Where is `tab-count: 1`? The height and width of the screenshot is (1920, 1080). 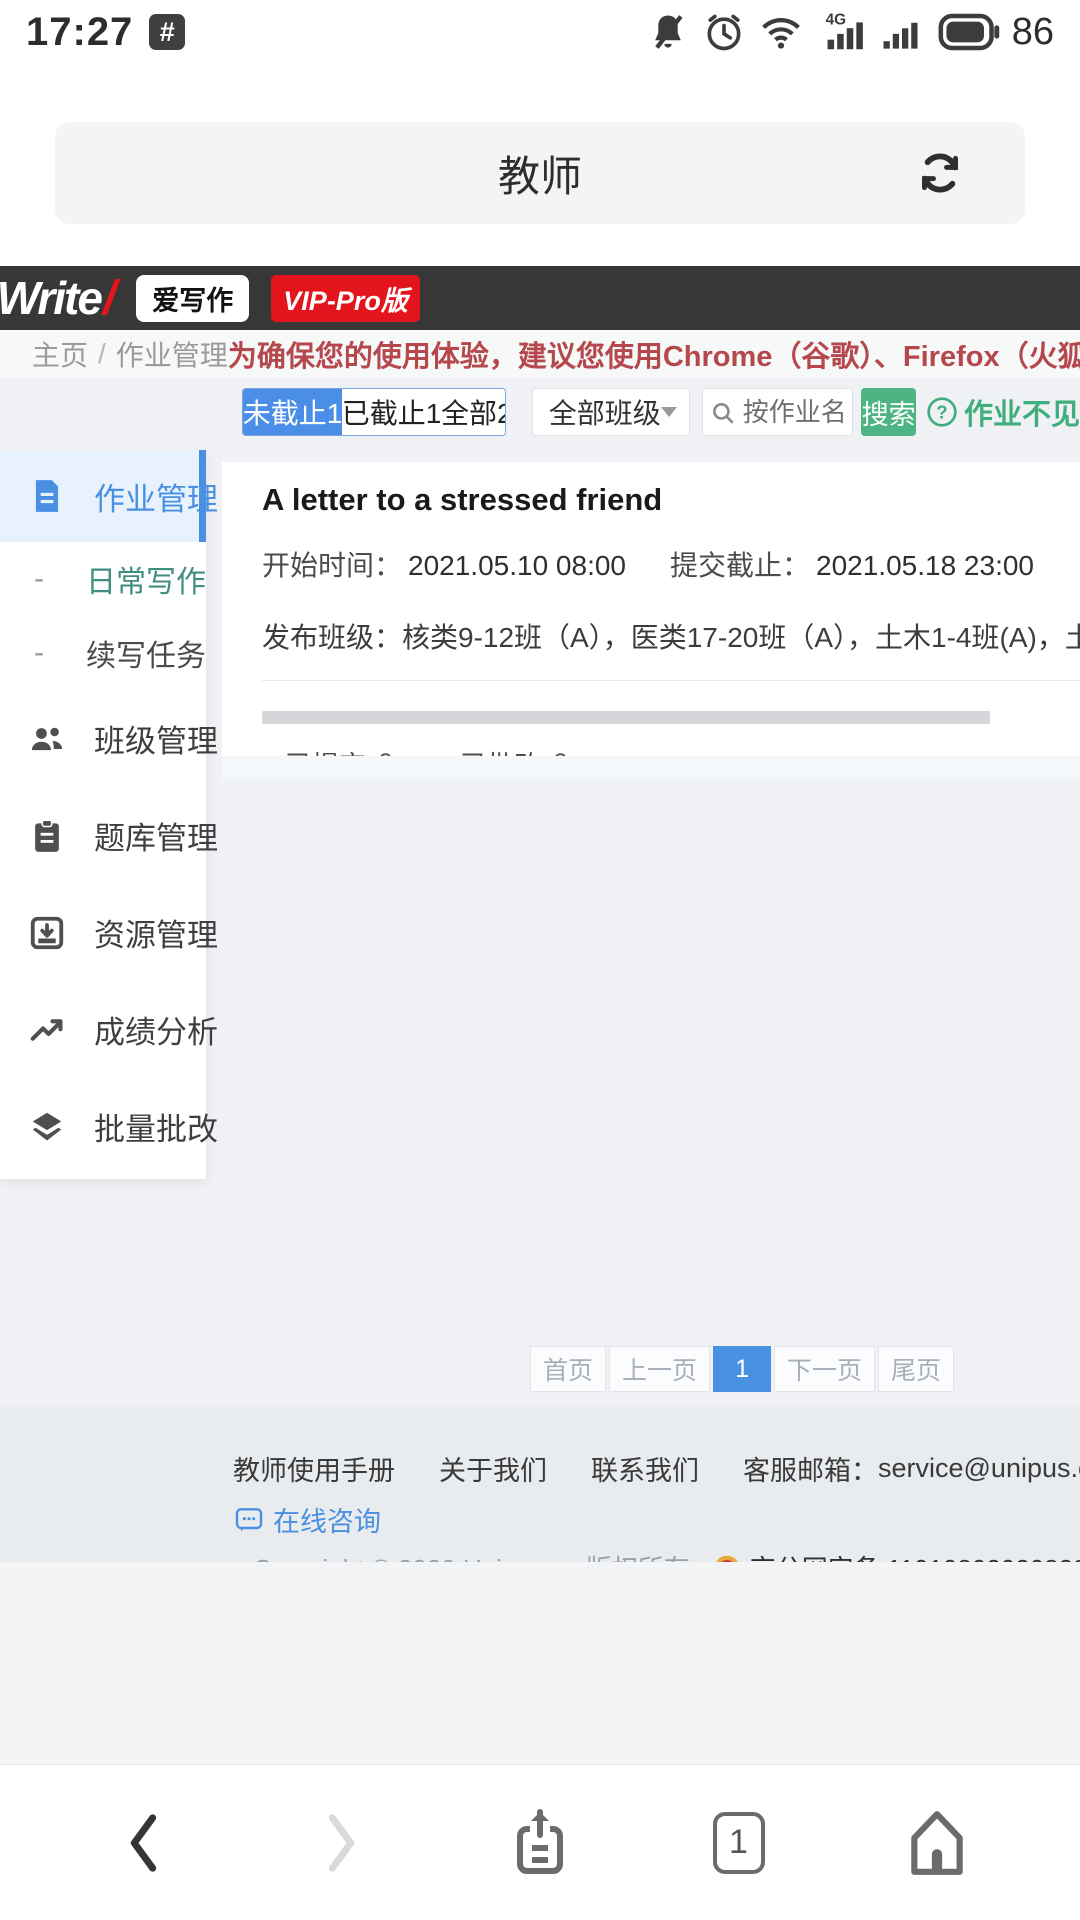 tab-count: 1 is located at coordinates (738, 1842).